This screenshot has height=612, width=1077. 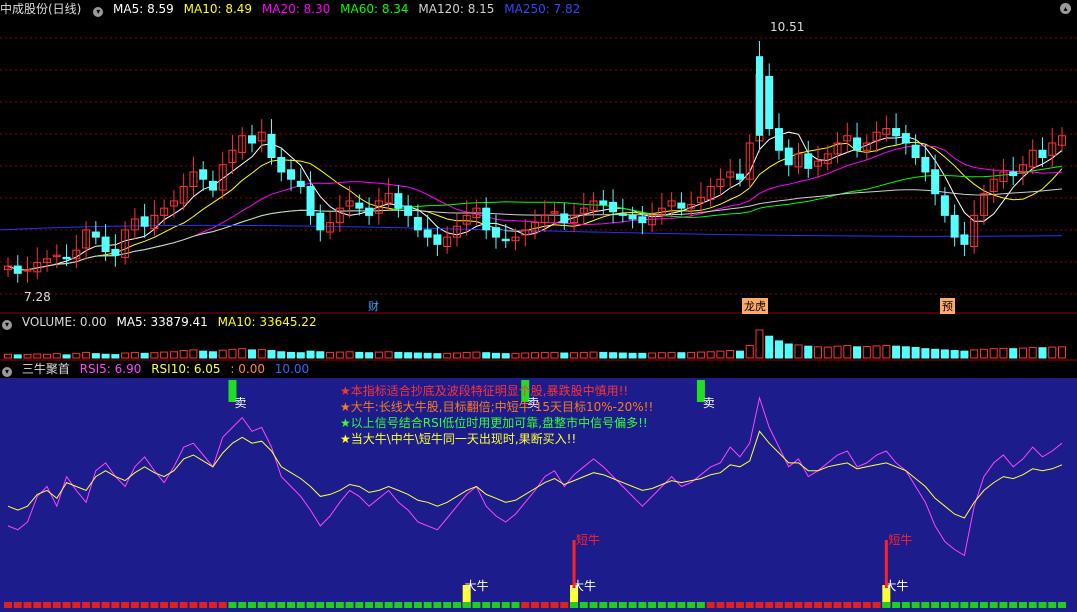 What do you see at coordinates (759, 96) in the screenshot?
I see `high-candle` at bounding box center [759, 96].